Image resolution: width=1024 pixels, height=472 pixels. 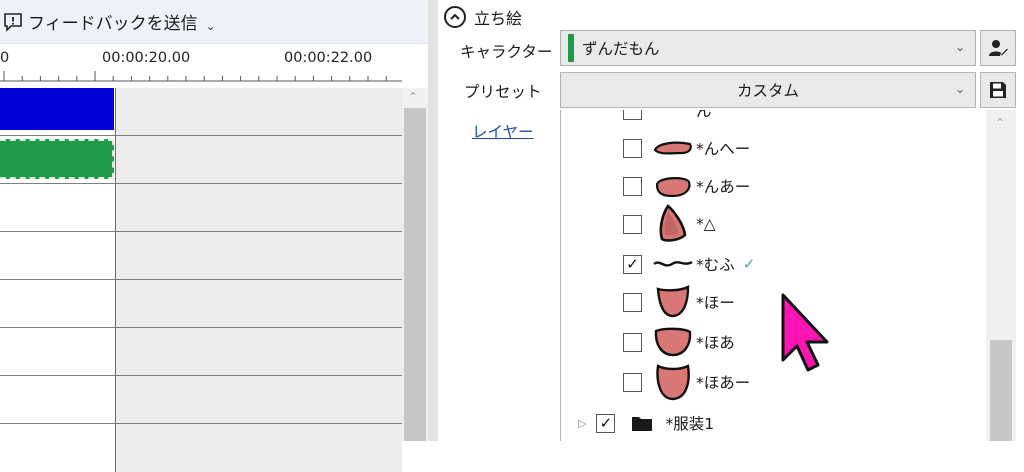 I want to click on layer-item: *んあー, so click(x=686, y=186).